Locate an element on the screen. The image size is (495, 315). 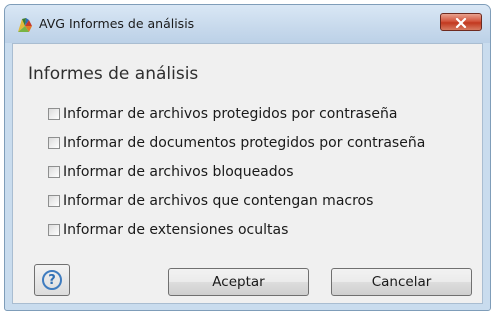
help-icon: ? is located at coordinates (52, 280).